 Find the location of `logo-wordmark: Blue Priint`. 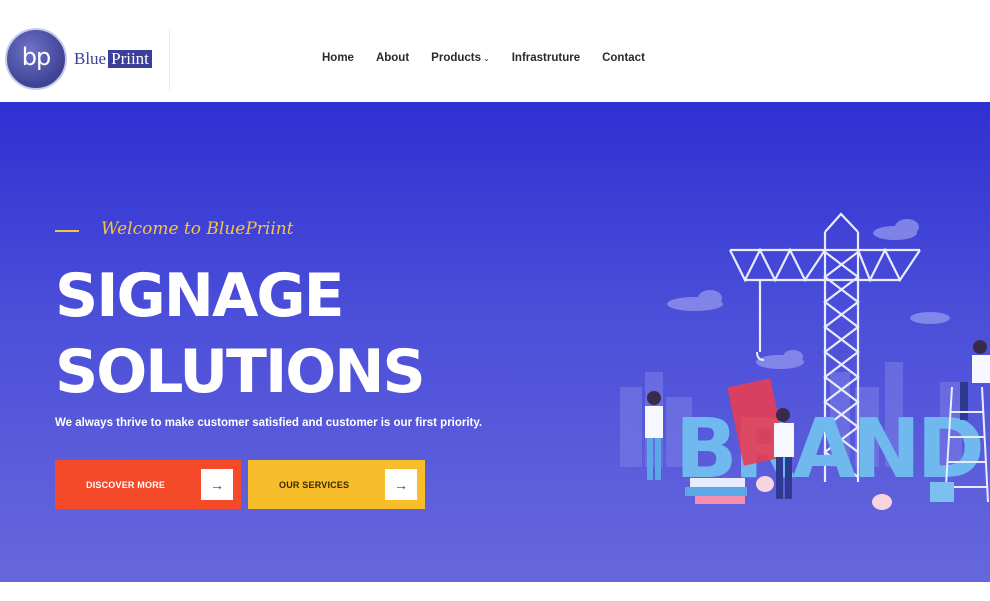

logo-wordmark: Blue Priint is located at coordinates (113, 59).